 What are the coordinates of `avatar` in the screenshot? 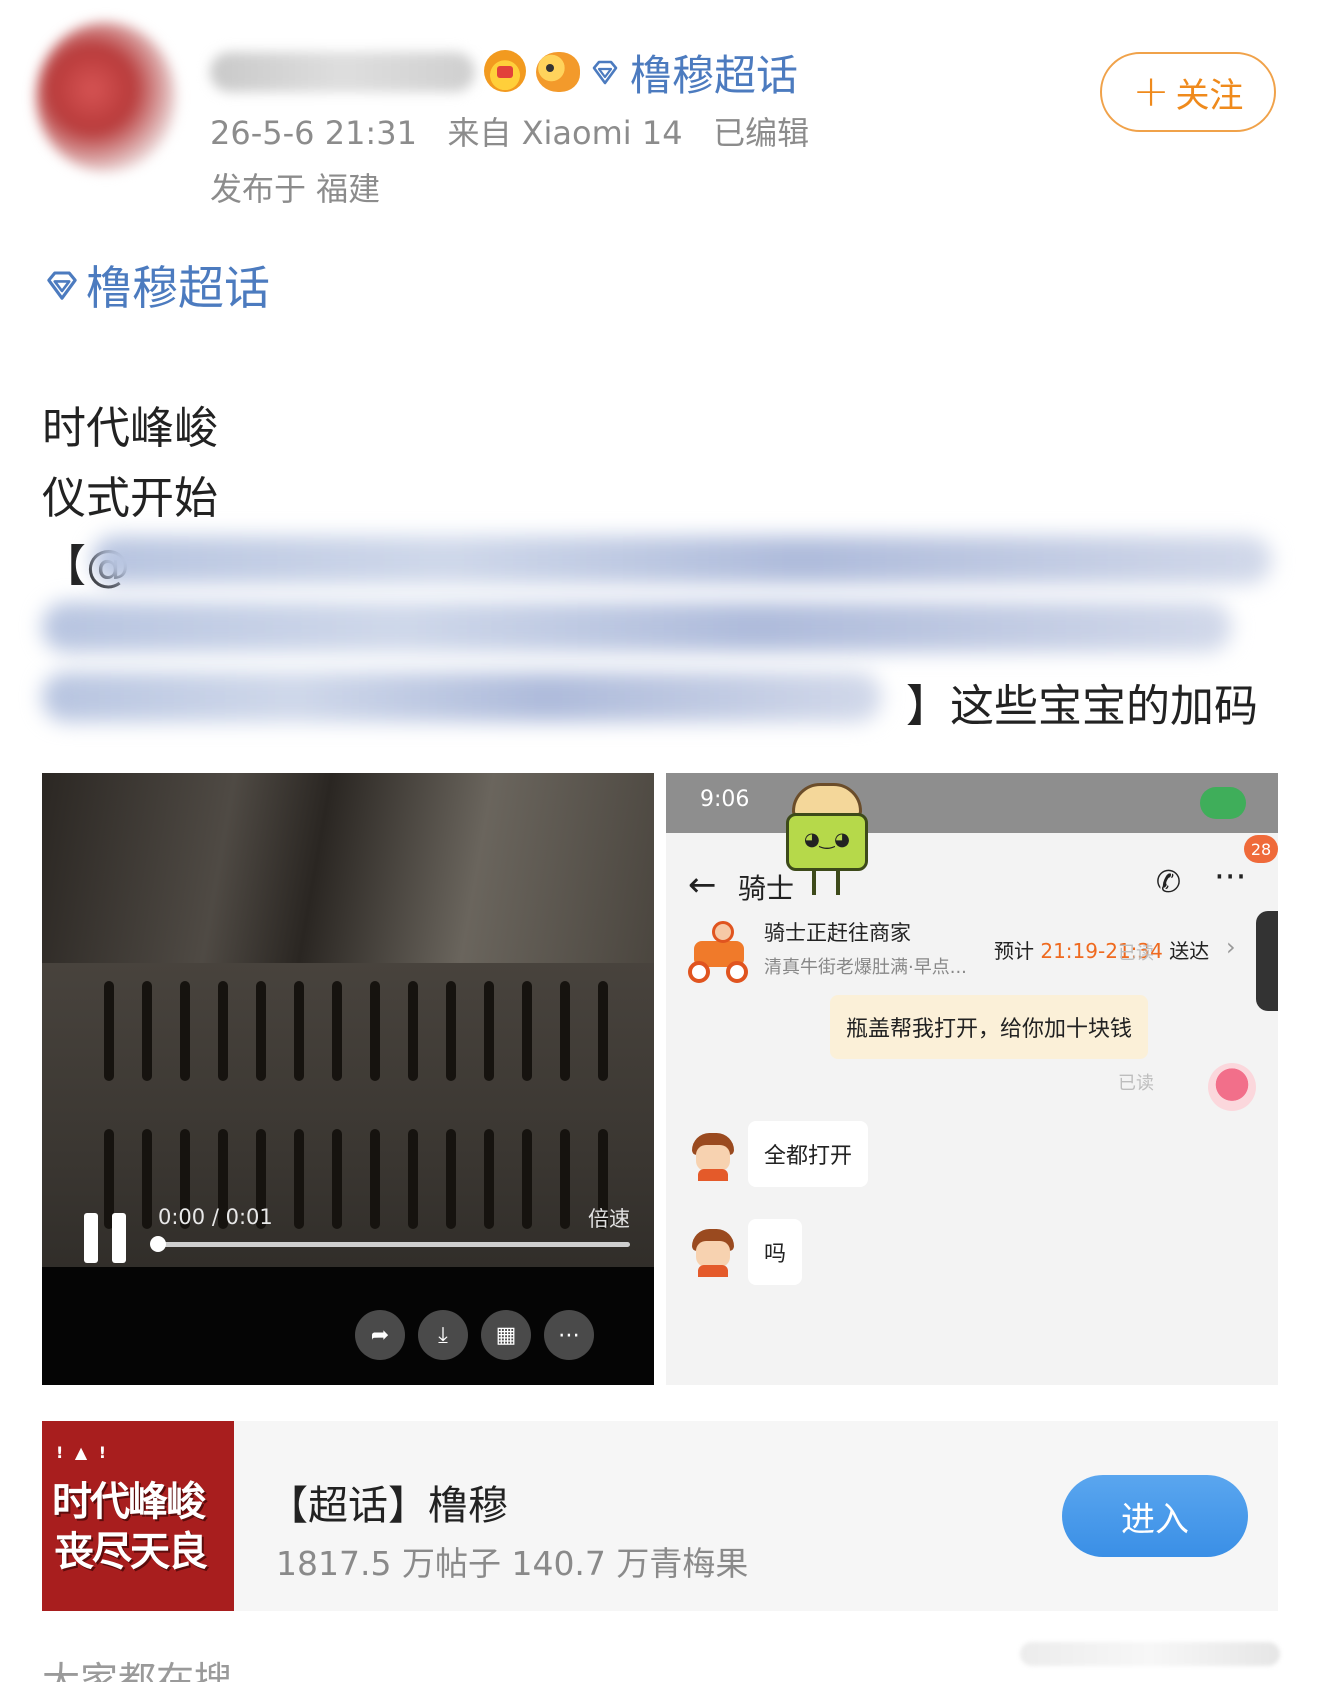 It's located at (106, 97).